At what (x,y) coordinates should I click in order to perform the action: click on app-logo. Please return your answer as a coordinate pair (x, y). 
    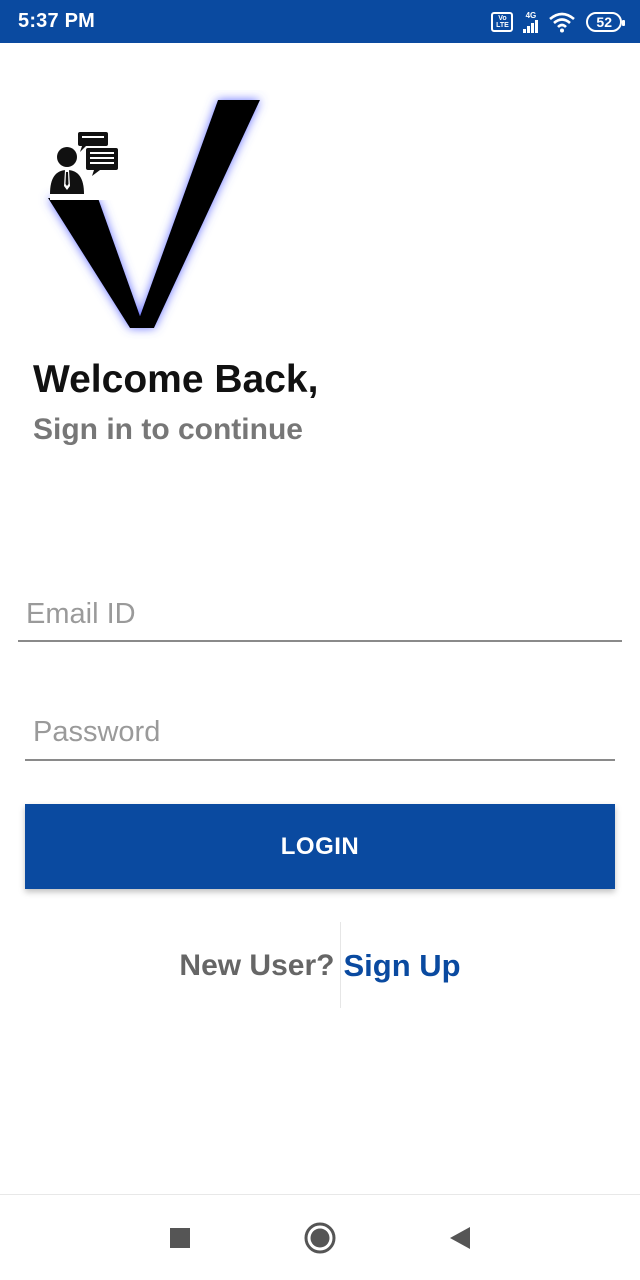
    Looking at the image, I should click on (160, 215).